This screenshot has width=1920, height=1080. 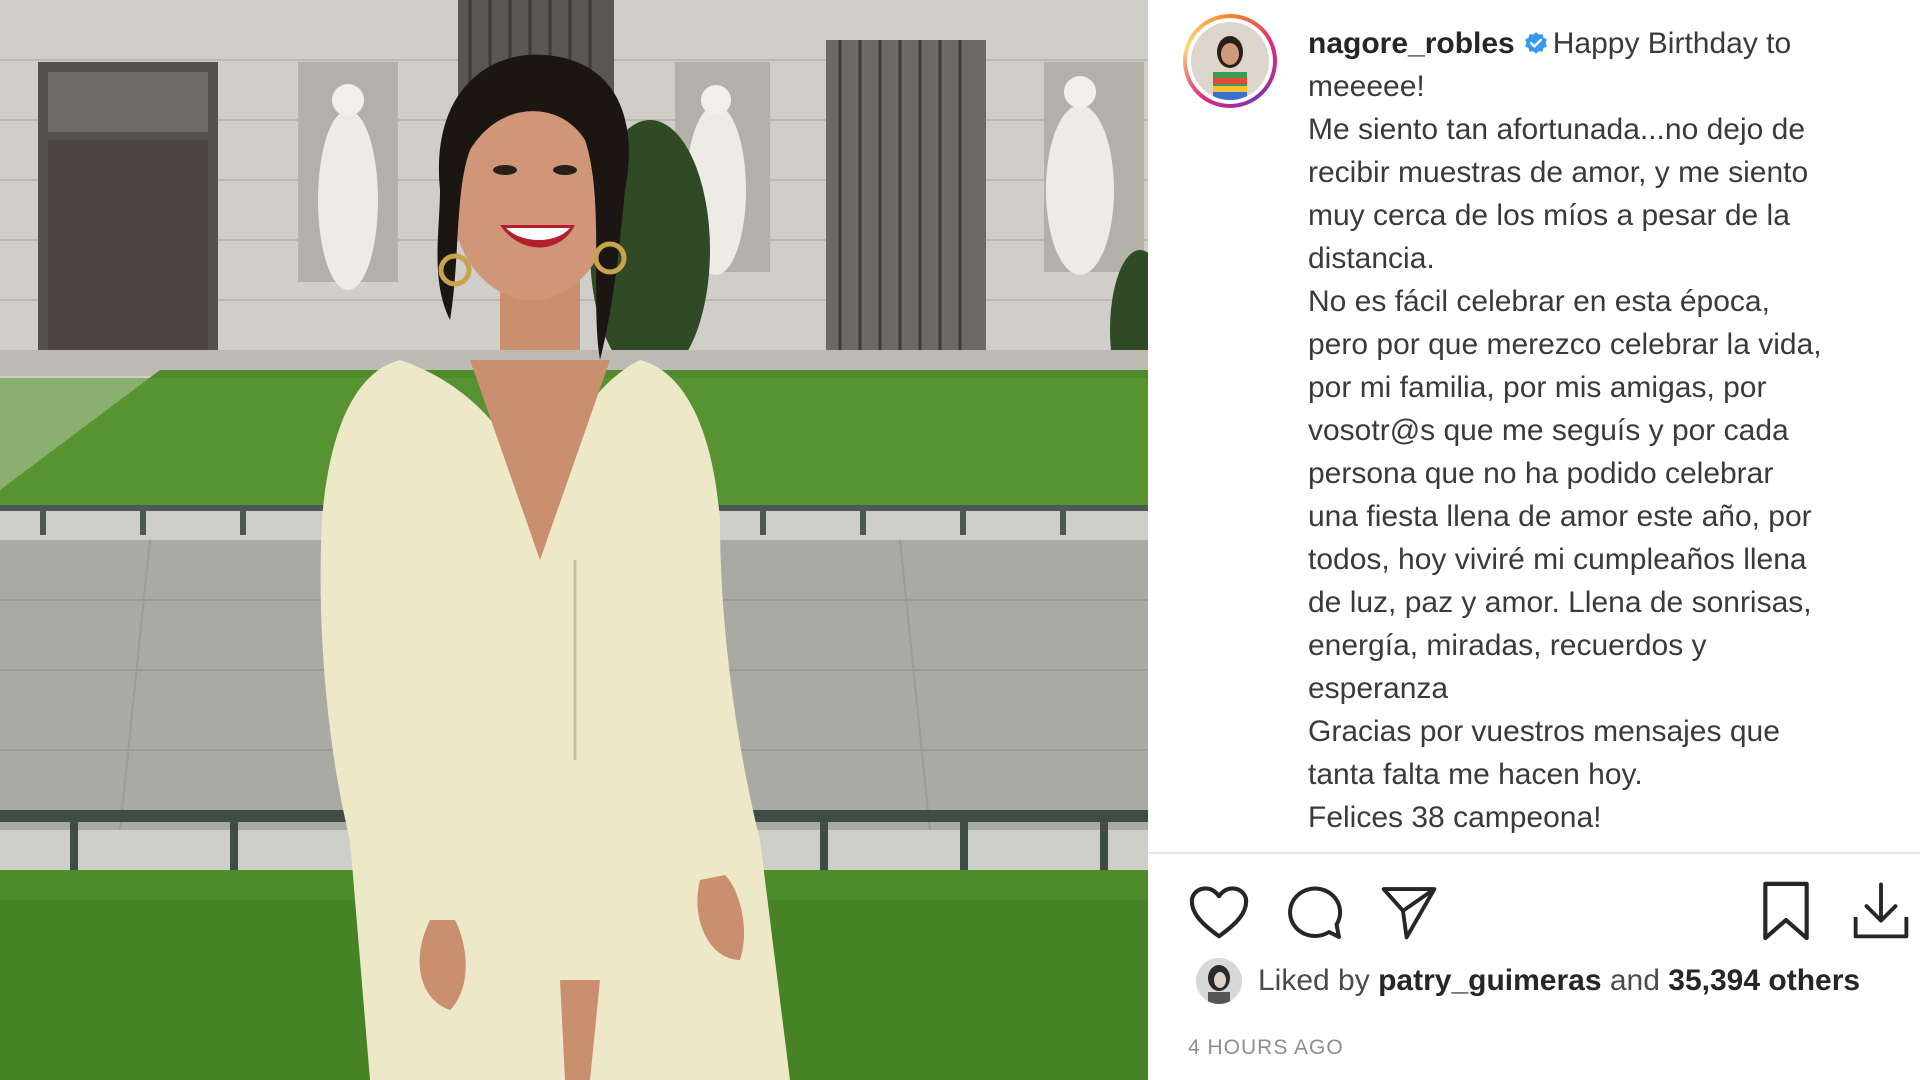 I want to click on caption-line: distancia., so click(x=1371, y=258).